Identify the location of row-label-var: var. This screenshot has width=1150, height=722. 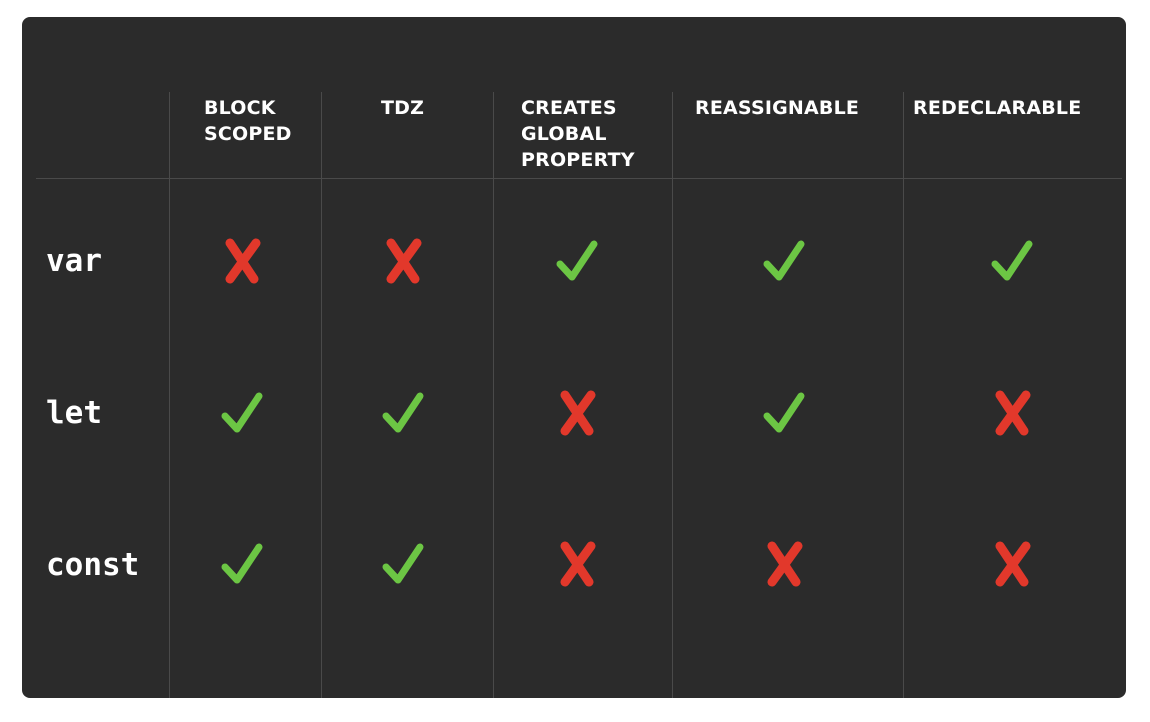
(74, 261).